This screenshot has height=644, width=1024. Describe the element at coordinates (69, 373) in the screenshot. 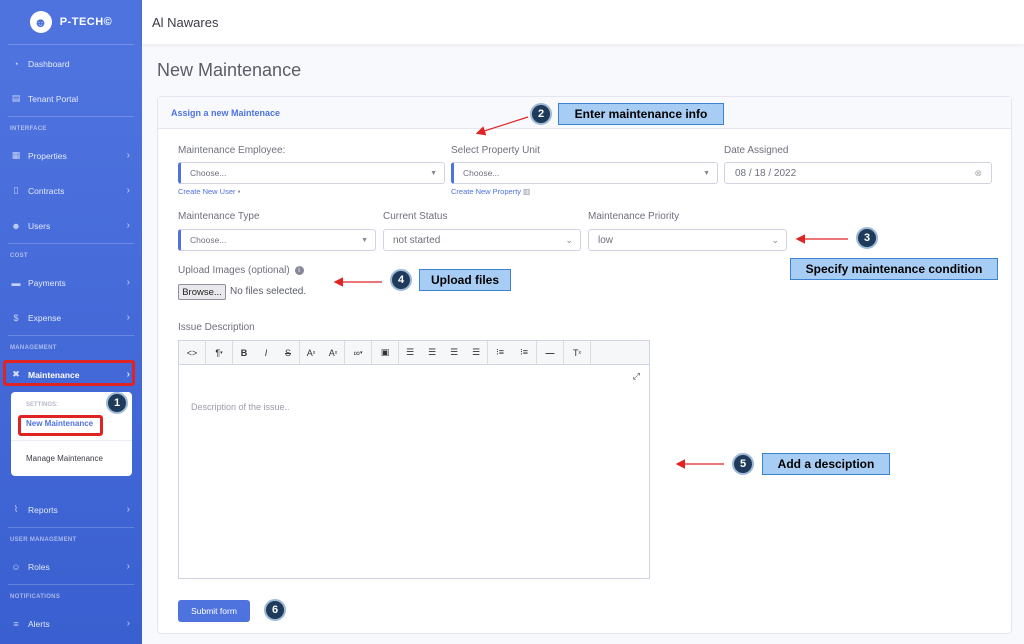

I see `highlight-maintenance` at that location.